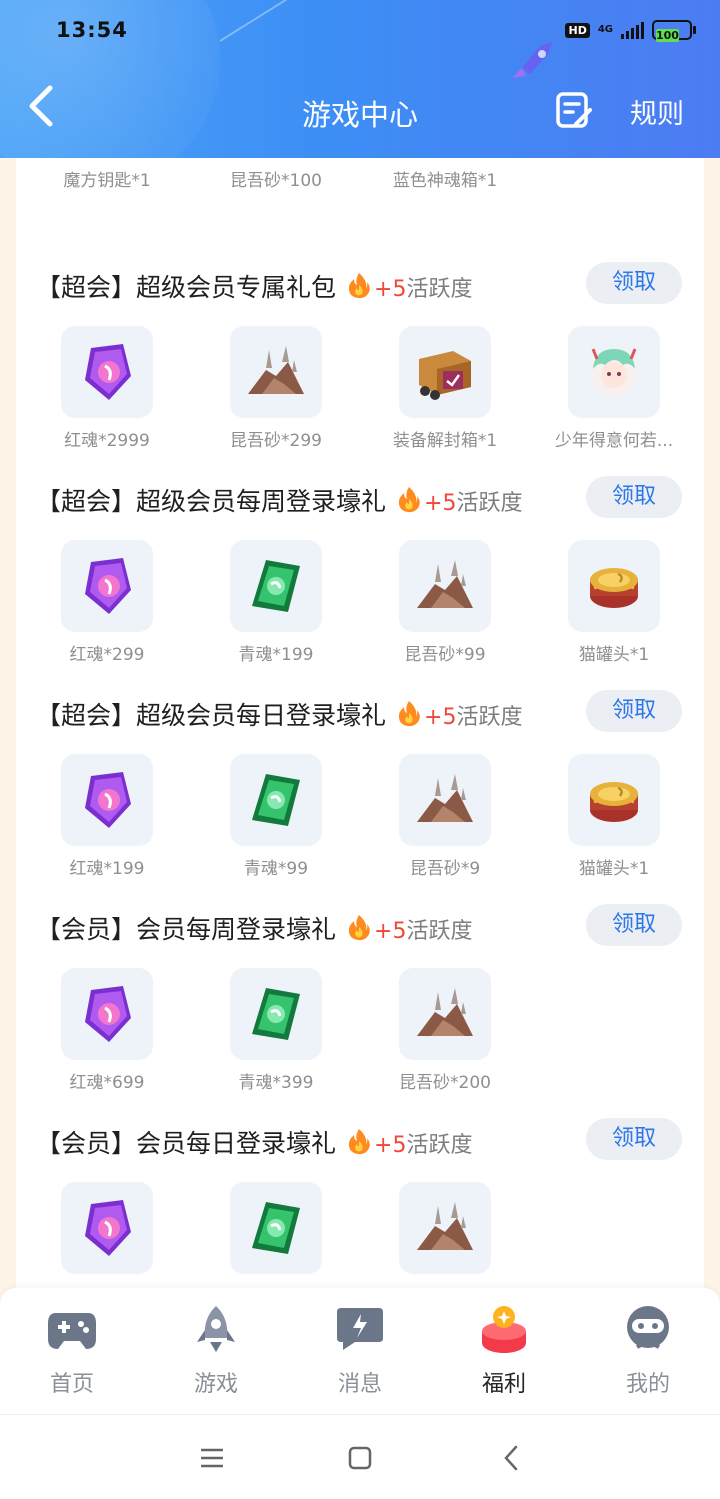  Describe the element at coordinates (360, 602) in the screenshot. I see `items-row: 红魂*299 青魂*199 昆吾砂*99 猫罐头*1` at that location.